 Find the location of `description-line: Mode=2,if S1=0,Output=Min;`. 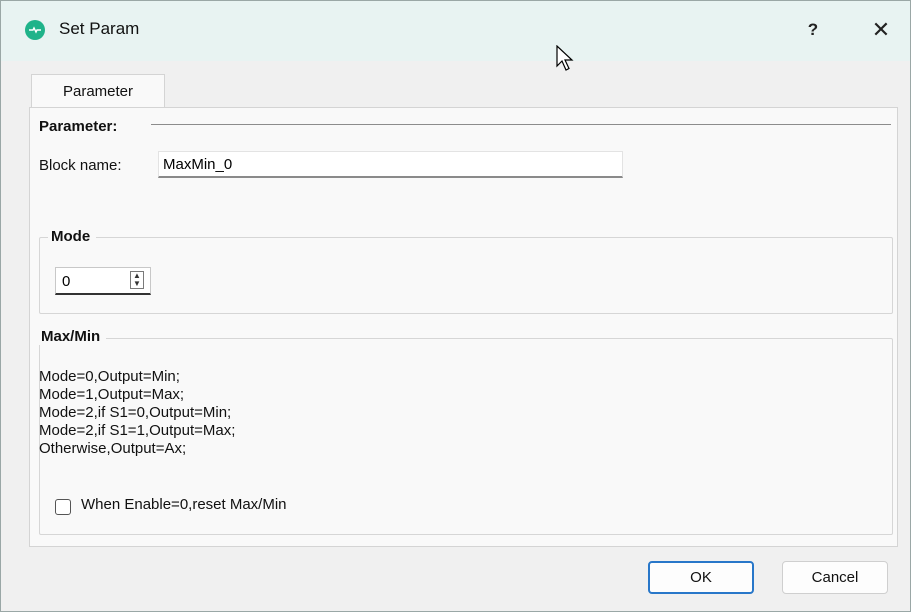

description-line: Mode=2,if S1=0,Output=Min; is located at coordinates (135, 412).